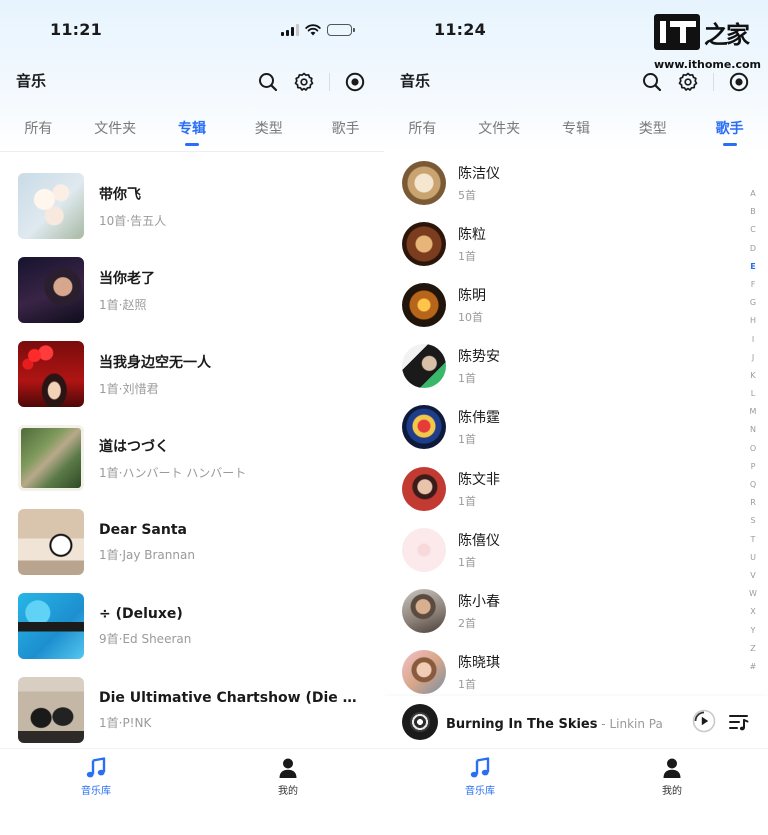 The width and height of the screenshot is (768, 835). Describe the element at coordinates (479, 418) in the screenshot. I see `artist-name: 陈伟霆` at that location.